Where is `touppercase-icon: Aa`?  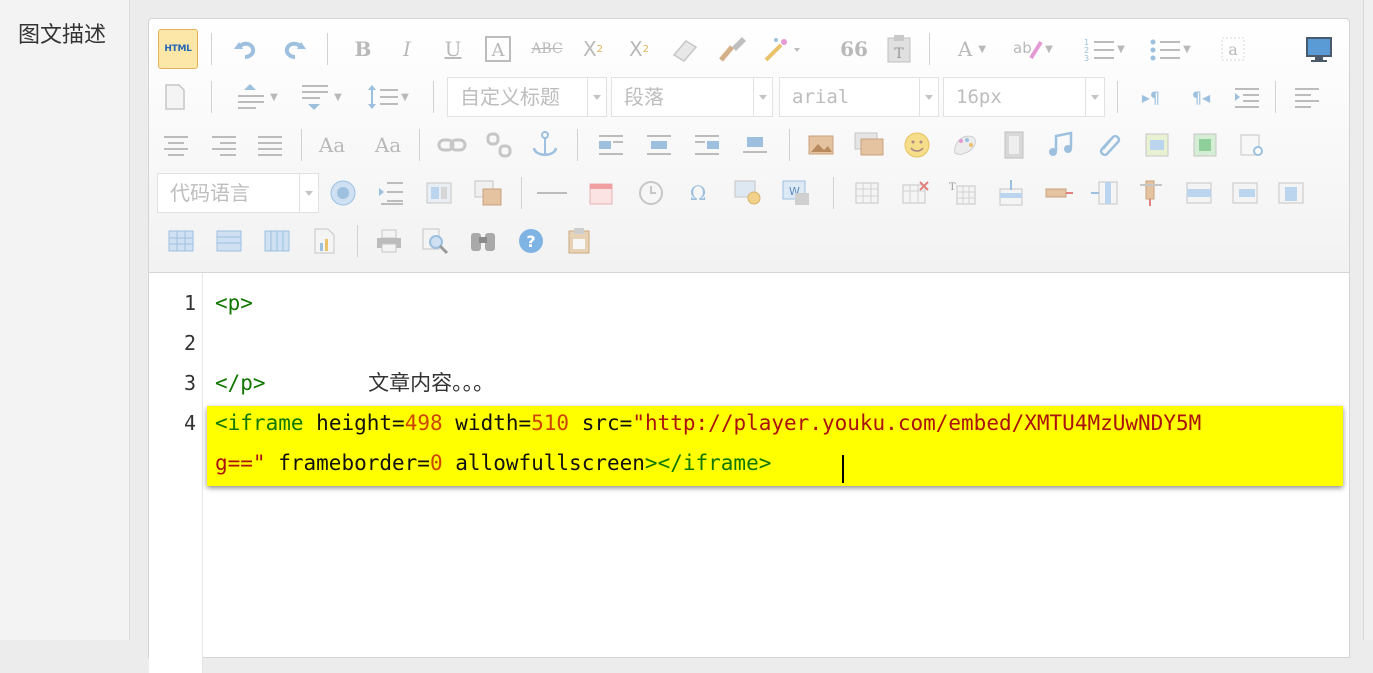 touppercase-icon: Aa is located at coordinates (332, 145).